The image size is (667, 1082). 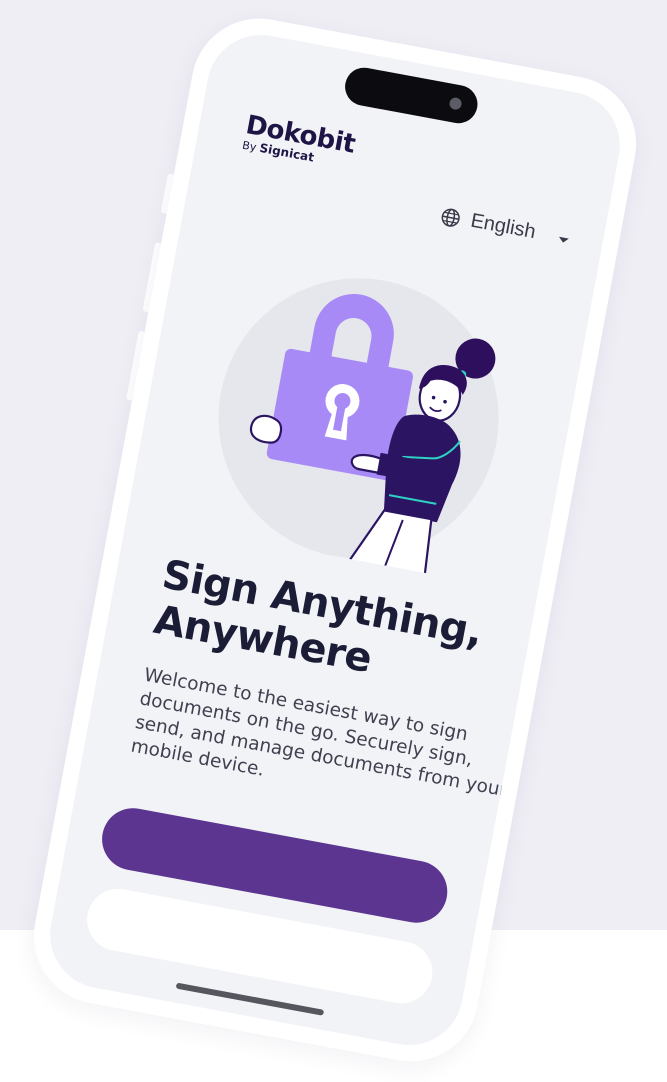 What do you see at coordinates (249, 146) in the screenshot?
I see `brand-byline-prefix: By` at bounding box center [249, 146].